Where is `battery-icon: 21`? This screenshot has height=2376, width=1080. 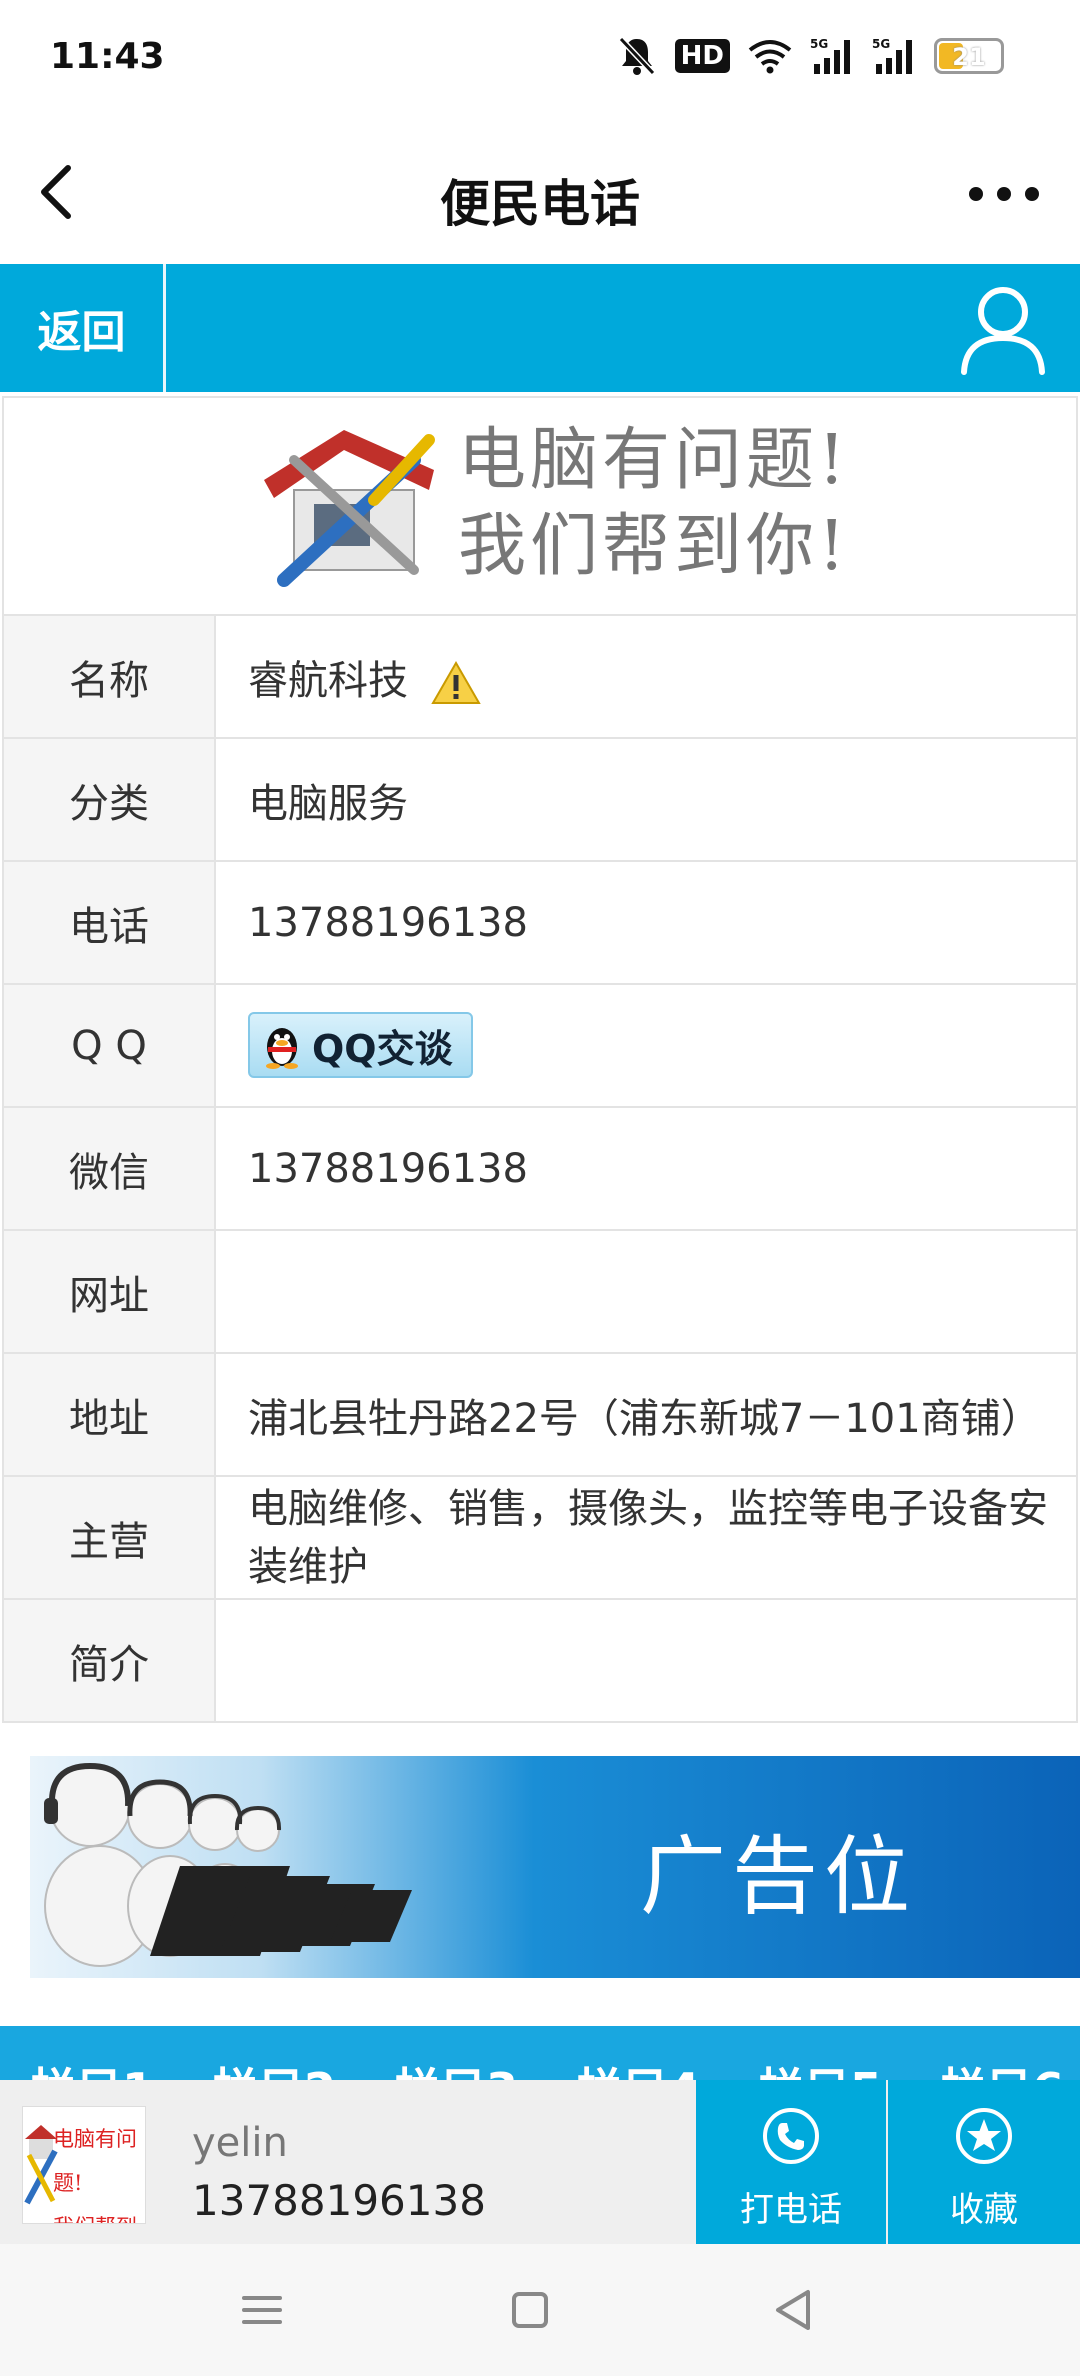 battery-icon: 21 is located at coordinates (969, 56).